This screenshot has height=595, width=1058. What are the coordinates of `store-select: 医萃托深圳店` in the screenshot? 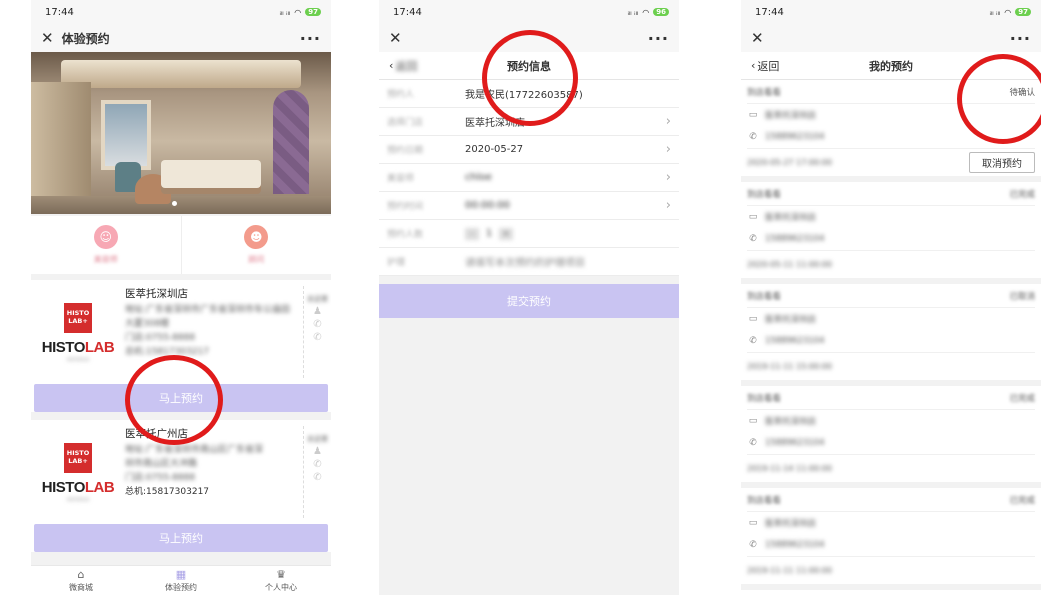 It's located at (565, 121).